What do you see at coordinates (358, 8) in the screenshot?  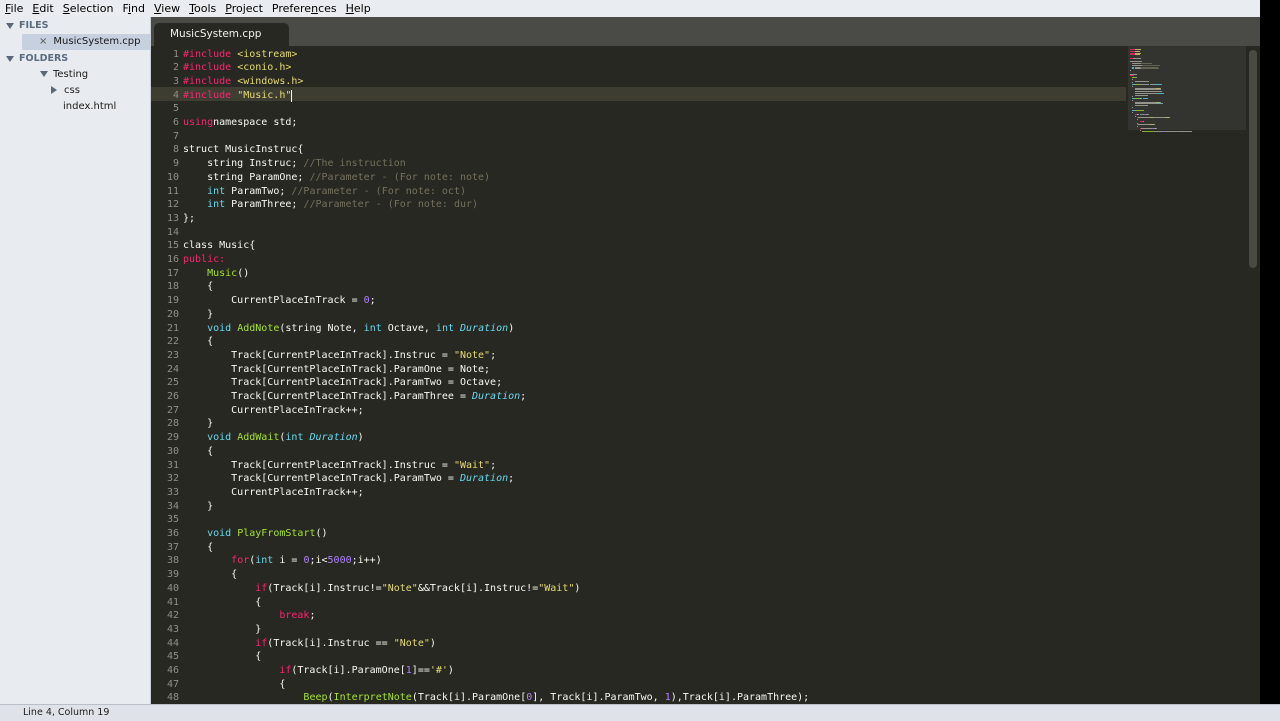 I see `menu-help: Help` at bounding box center [358, 8].